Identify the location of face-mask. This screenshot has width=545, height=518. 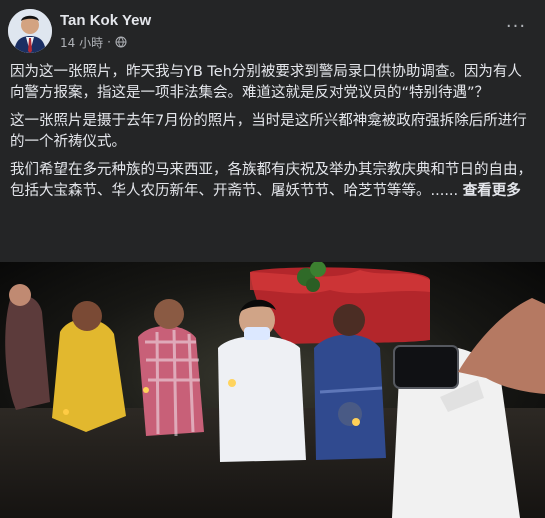
(257, 333).